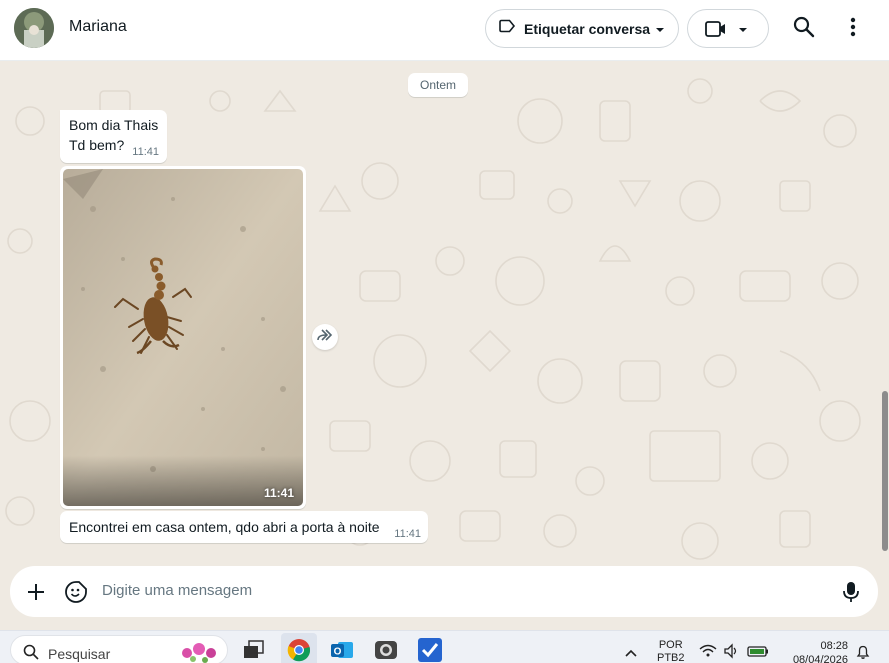  Describe the element at coordinates (338, 652) in the screenshot. I see `svg-text: O` at that location.